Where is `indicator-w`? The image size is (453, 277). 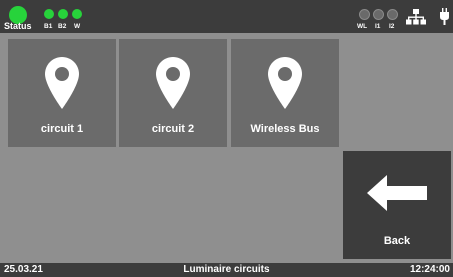
indicator-w is located at coordinates (77, 14).